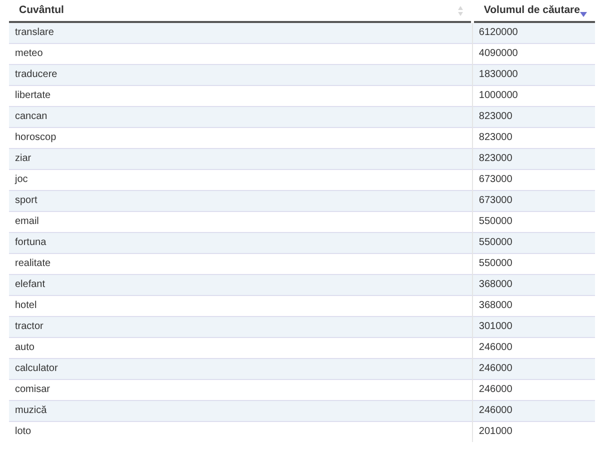 The image size is (605, 464). What do you see at coordinates (30, 242) in the screenshot?
I see `table-cell: fortuna` at bounding box center [30, 242].